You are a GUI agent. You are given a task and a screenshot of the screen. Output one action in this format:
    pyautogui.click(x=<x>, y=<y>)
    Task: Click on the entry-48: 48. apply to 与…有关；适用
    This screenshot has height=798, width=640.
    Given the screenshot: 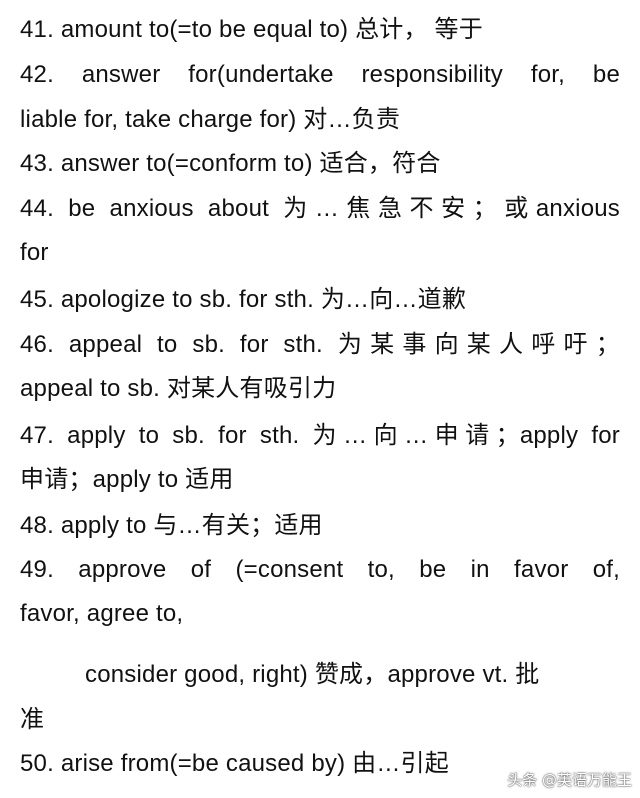 What is the action you would take?
    pyautogui.click(x=171, y=525)
    